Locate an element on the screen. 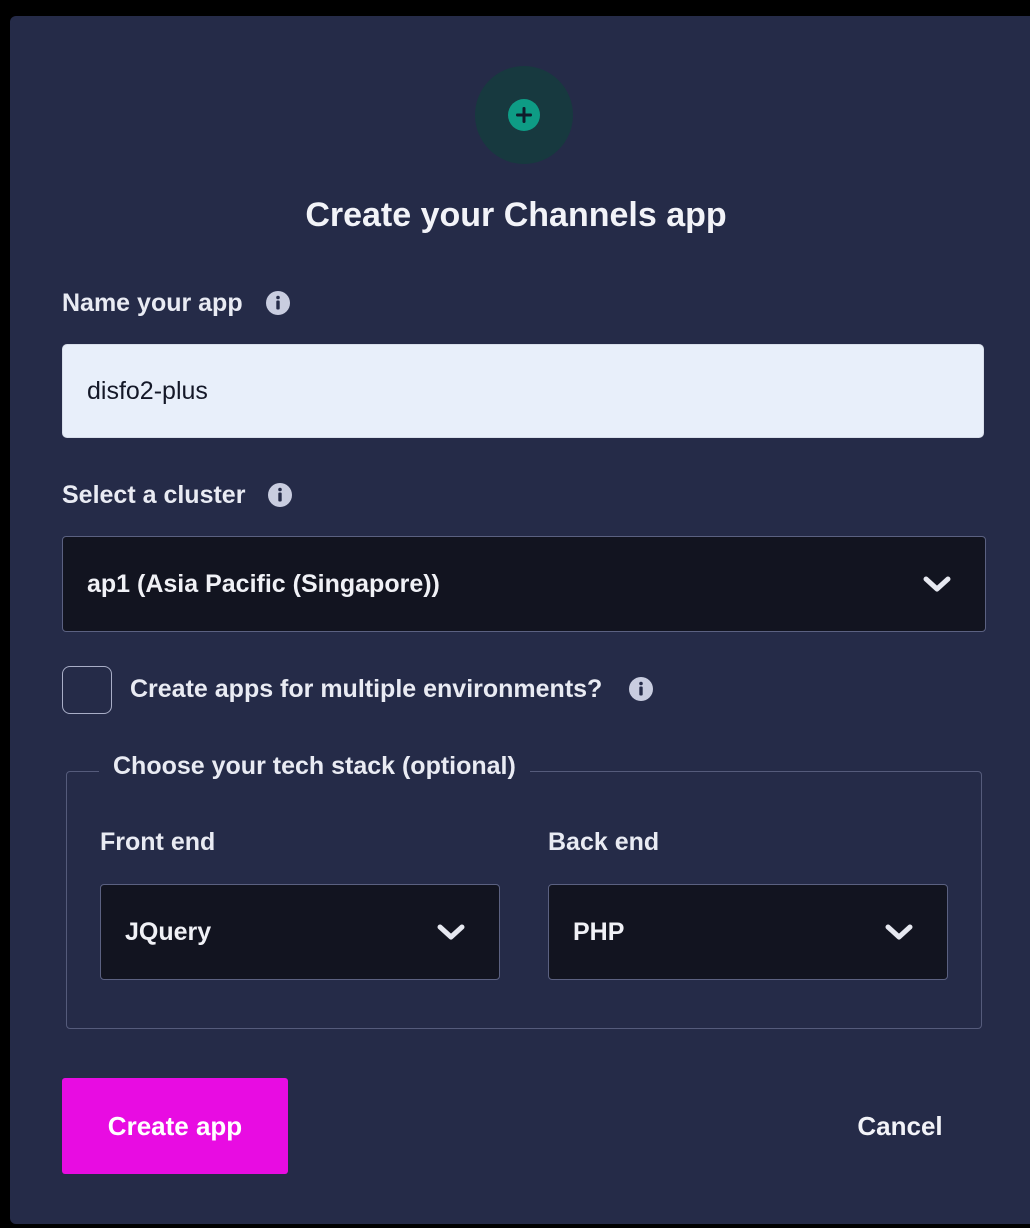  front-end-select-value: JQuery is located at coordinates (168, 931).